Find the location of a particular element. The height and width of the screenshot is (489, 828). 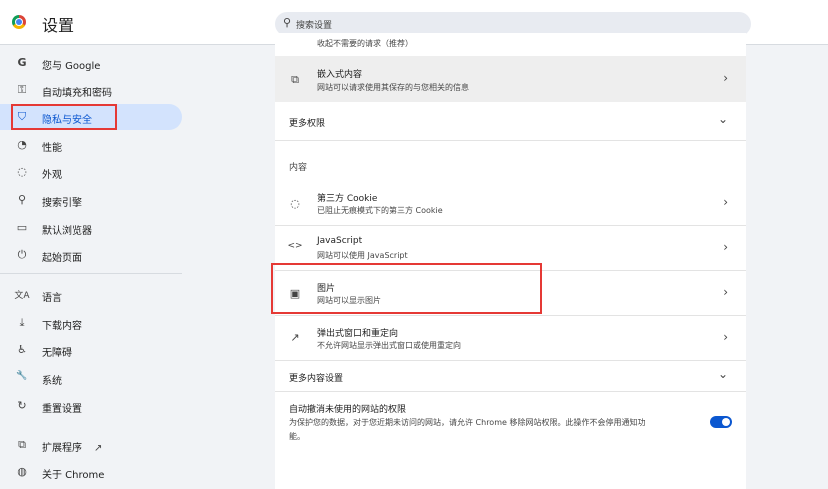

row-title: 弹出式窗口和重定向 is located at coordinates (358, 334).